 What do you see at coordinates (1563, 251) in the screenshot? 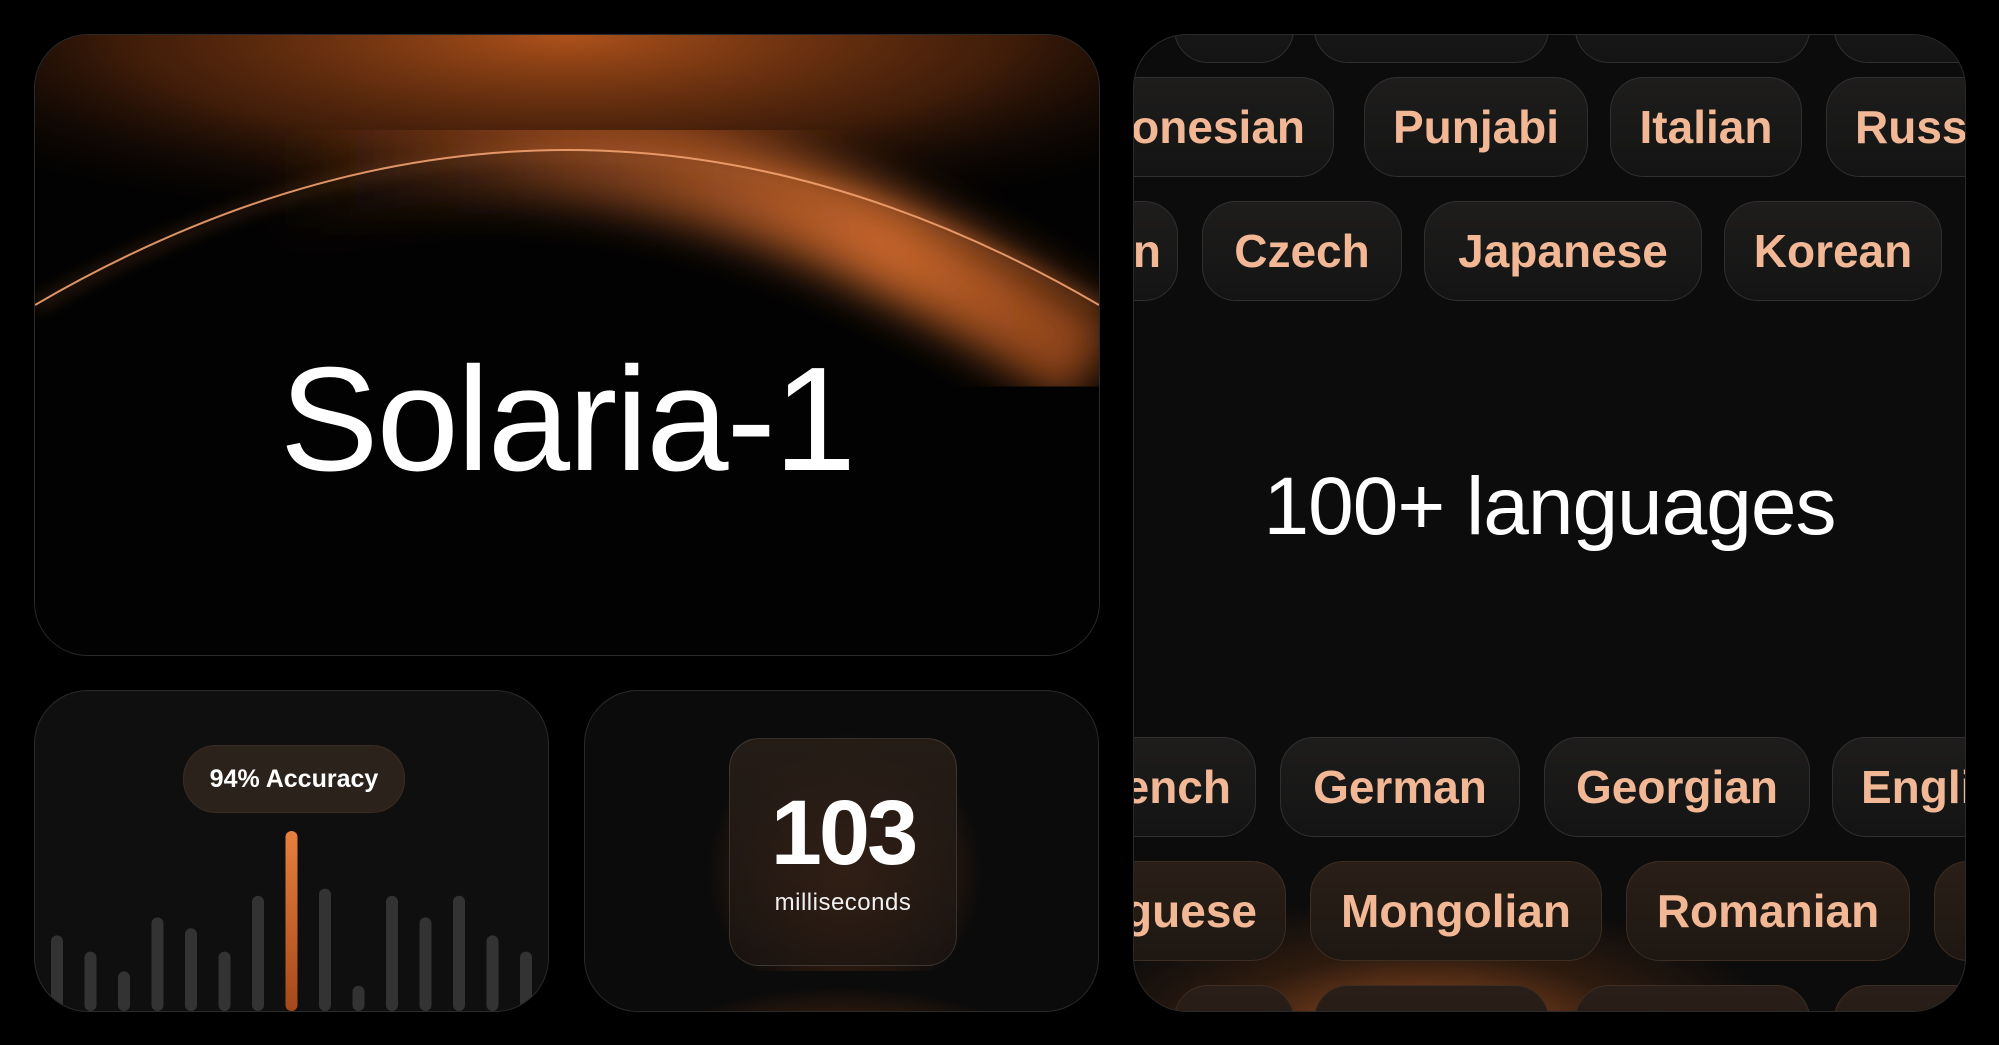
I see `language-pill: Japanese` at bounding box center [1563, 251].